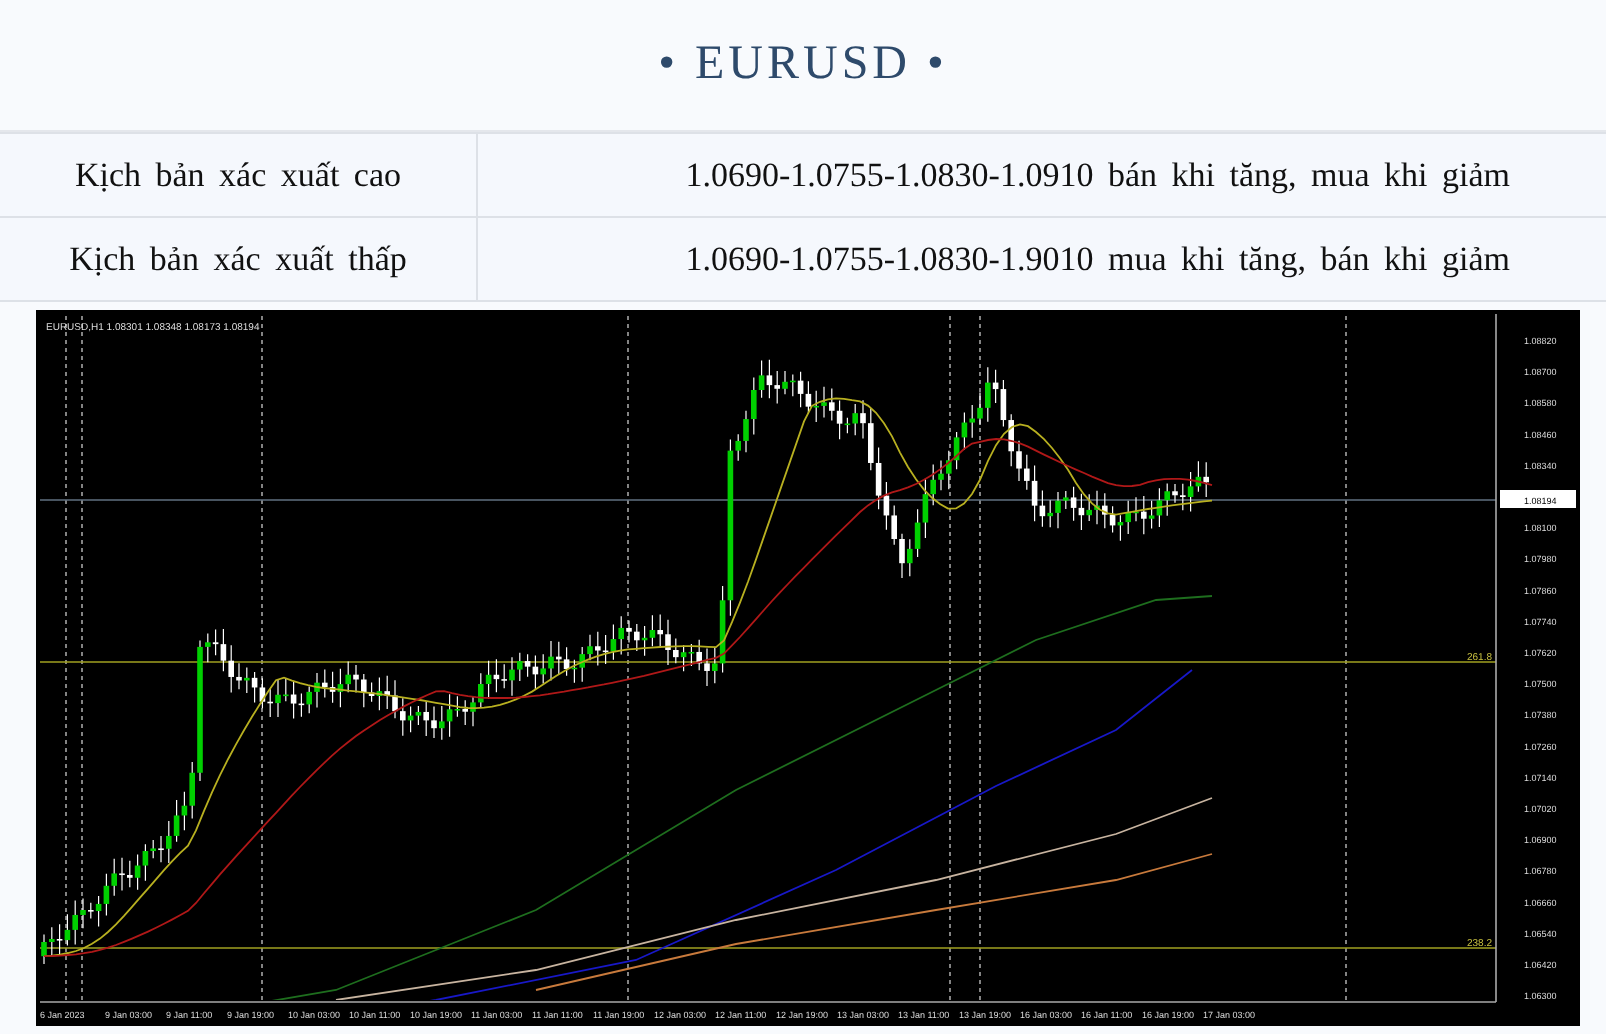 Image resolution: width=1606 pixels, height=1034 pixels. Describe the element at coordinates (1041, 175) in the screenshot. I see `scenario-levels: 1.0690-1.0755-1.0830-1.0910 bán khi tăng, mua khi giảm` at that location.